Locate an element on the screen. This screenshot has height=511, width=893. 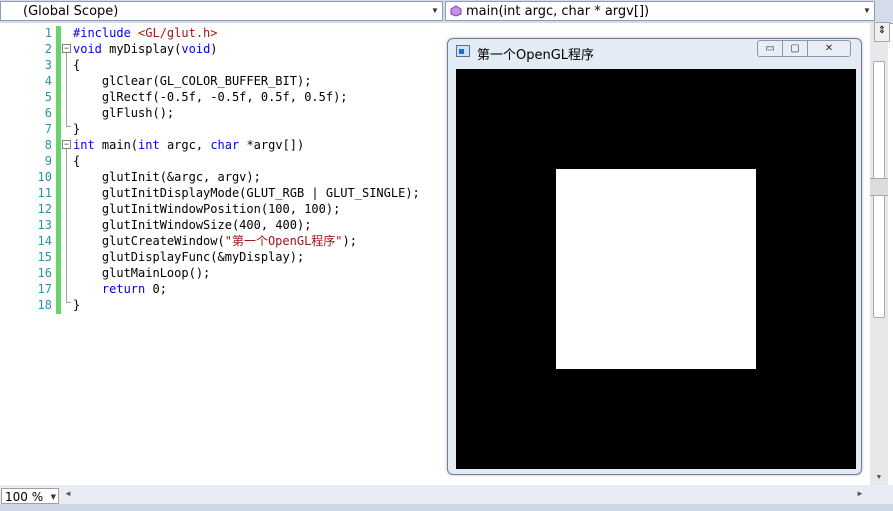
line-number: 8 is located at coordinates (48, 145).